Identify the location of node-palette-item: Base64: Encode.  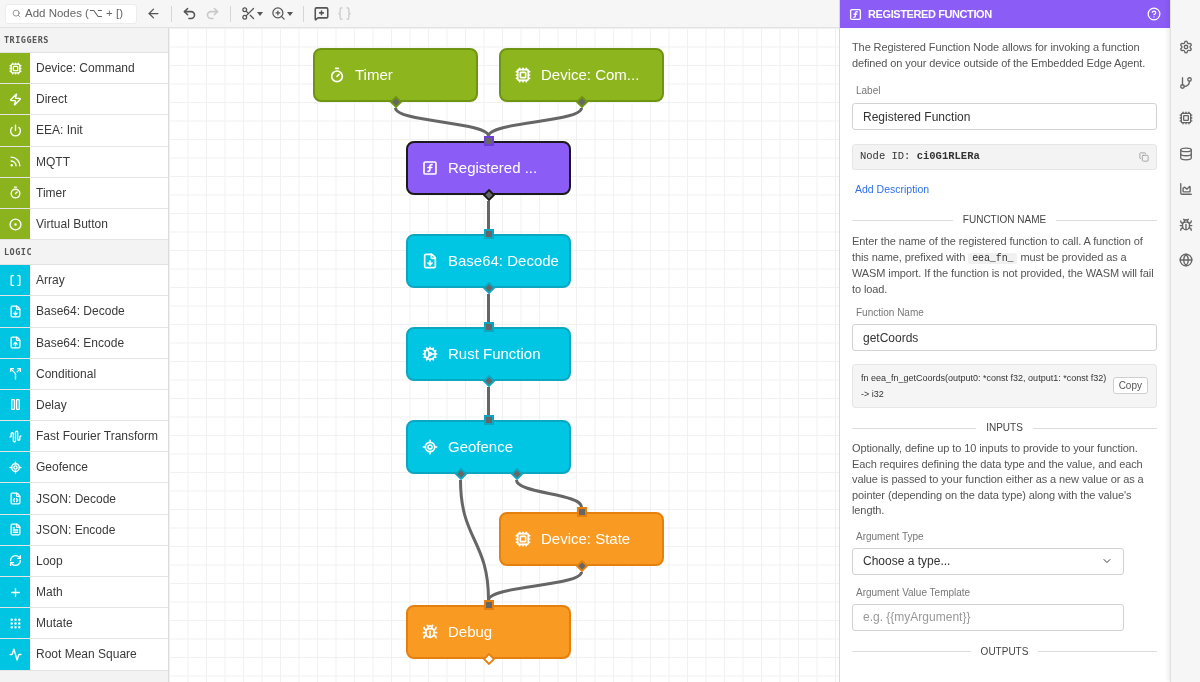
(84, 343).